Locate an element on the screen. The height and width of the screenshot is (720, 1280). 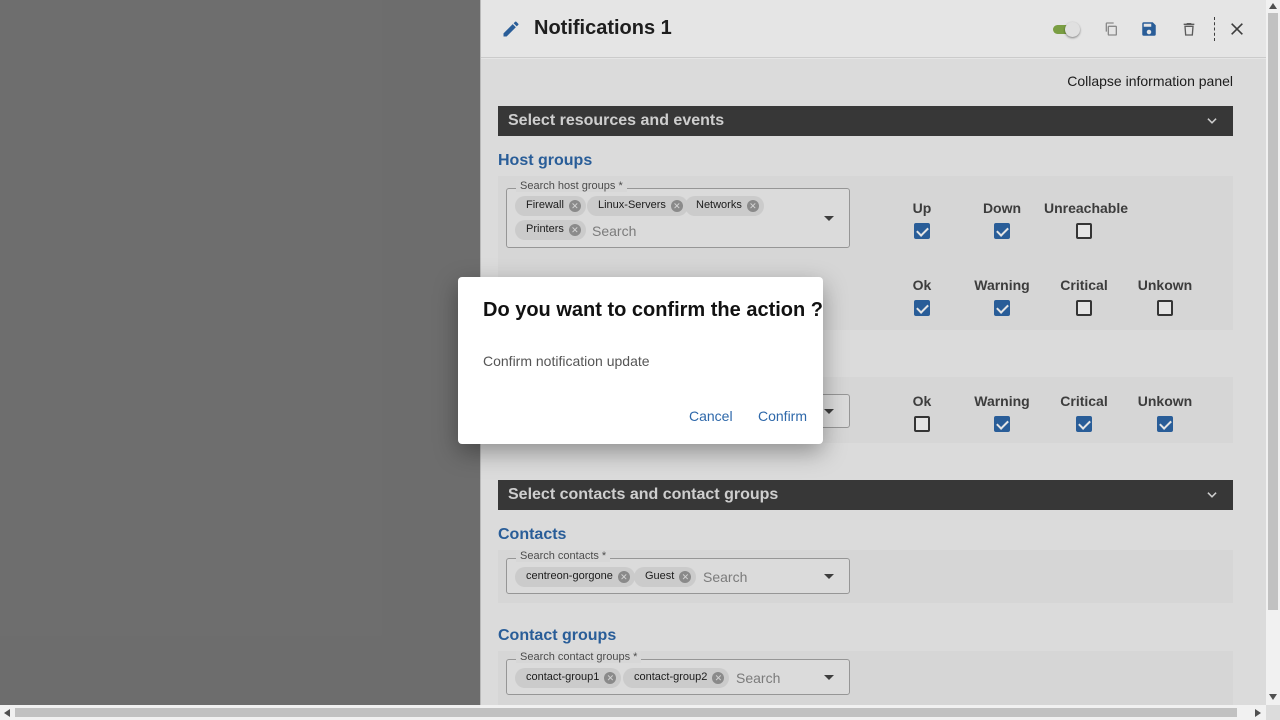
vertical-scrollbar is located at coordinates (1273, 352).